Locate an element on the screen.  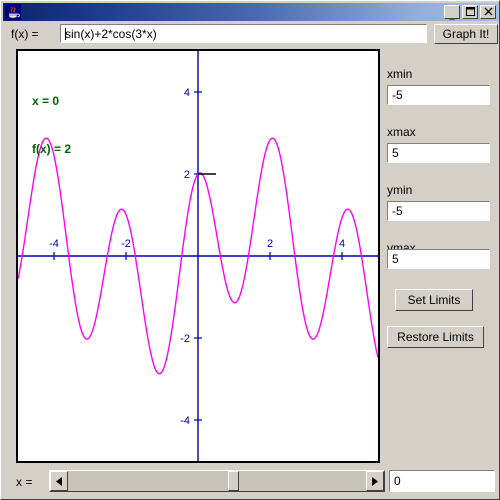
set-limits-label: Set Limits is located at coordinates (434, 300).